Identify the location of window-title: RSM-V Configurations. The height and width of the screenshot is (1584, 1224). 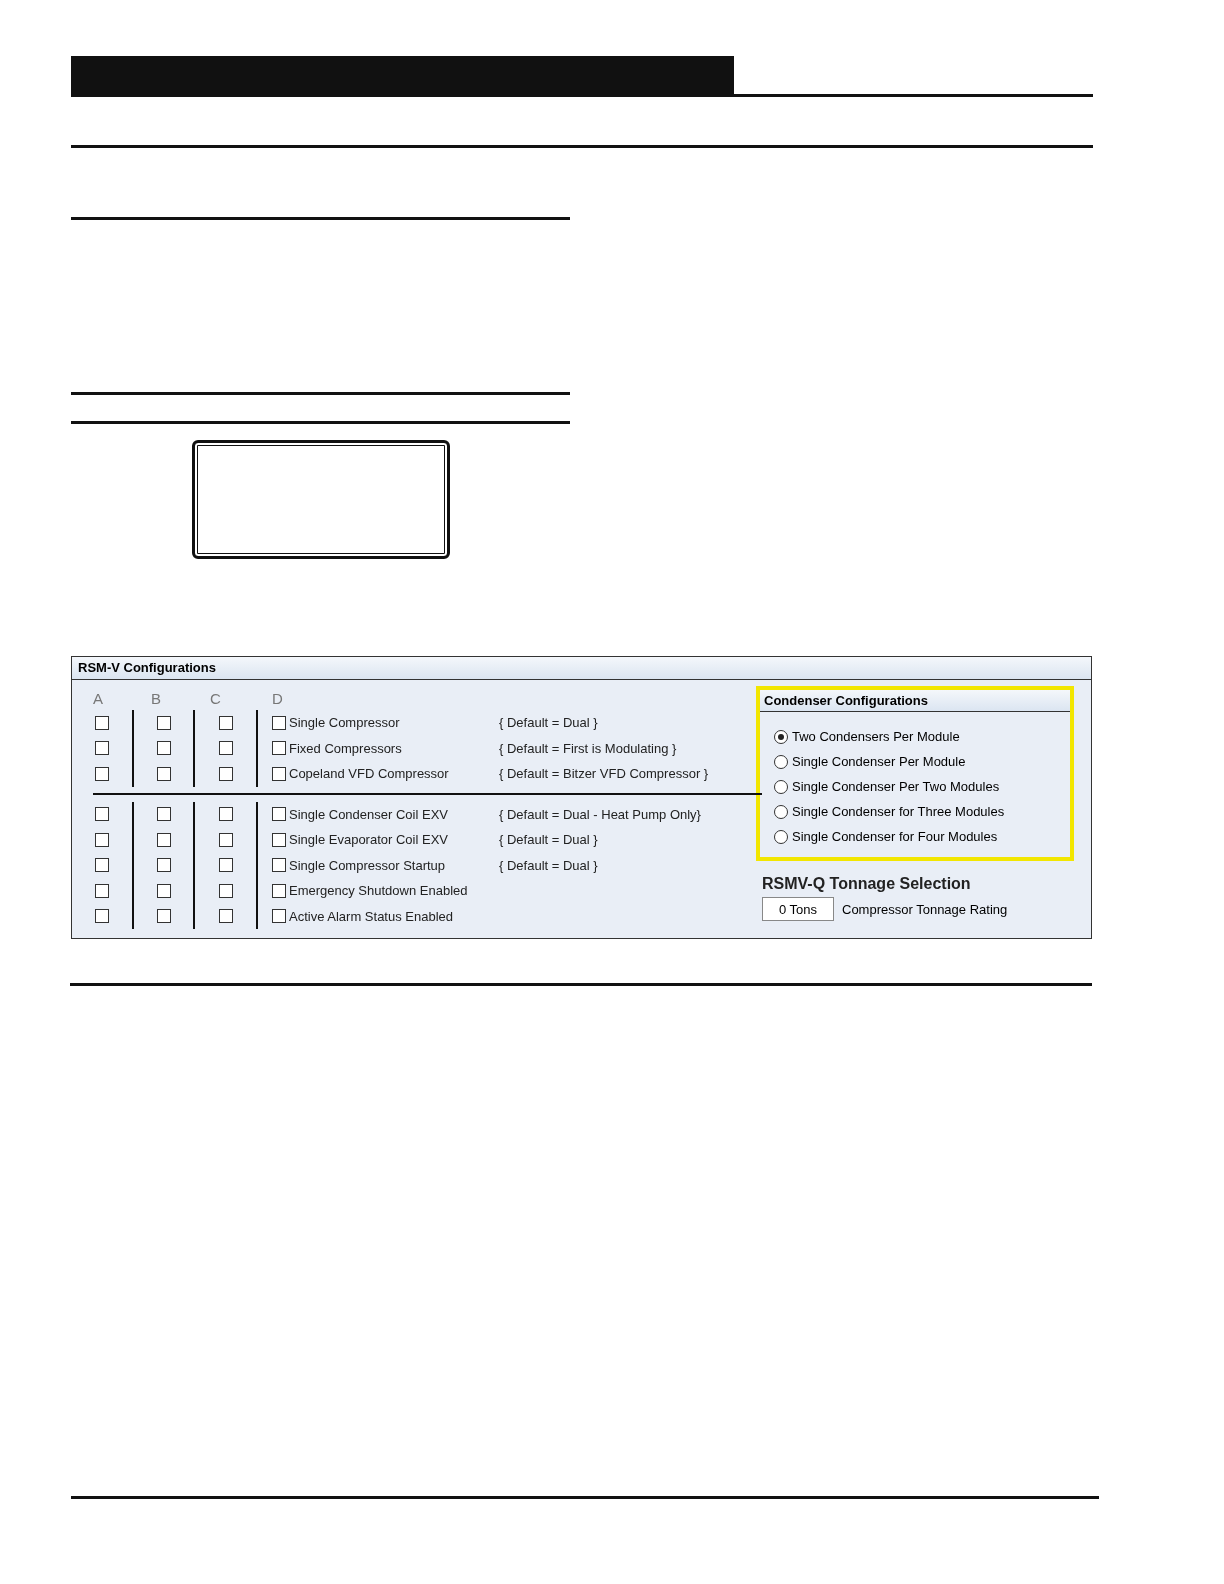
(581, 668).